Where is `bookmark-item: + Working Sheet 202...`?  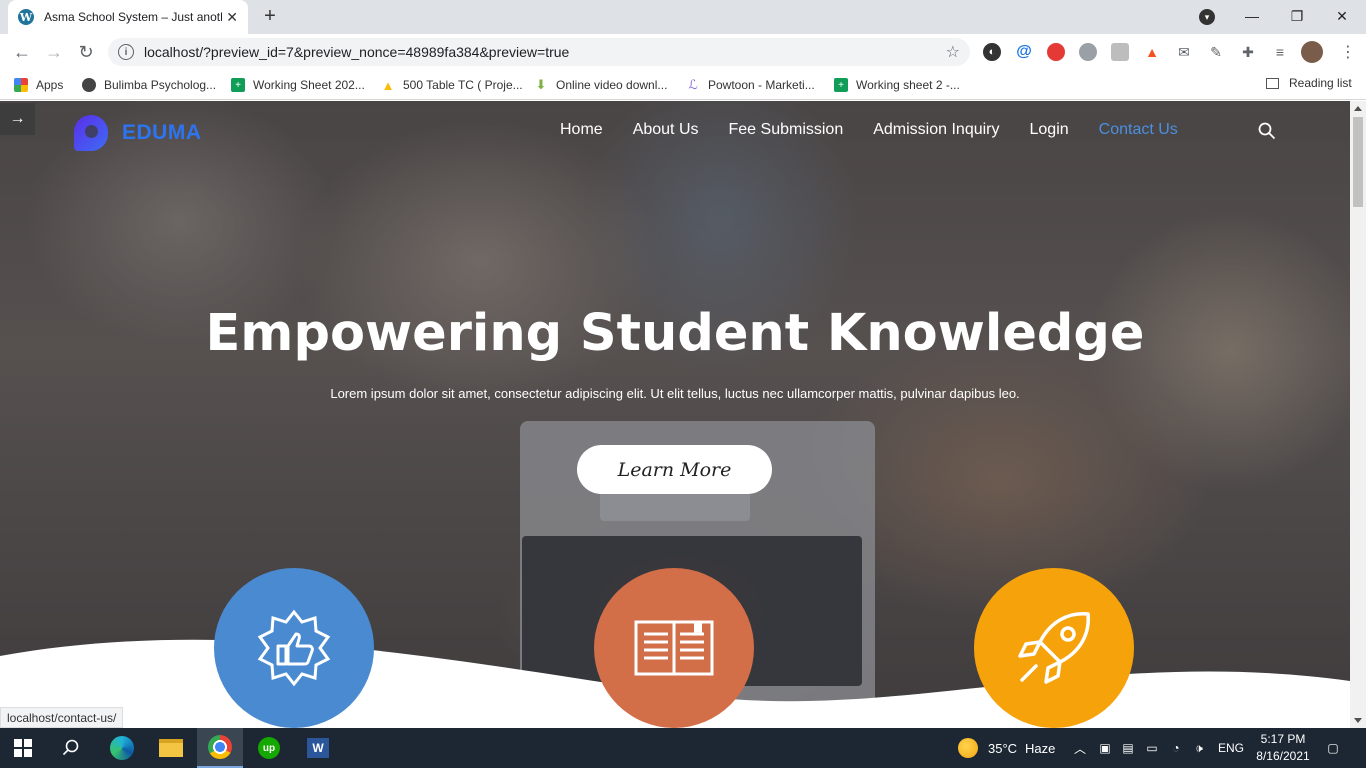
bookmark-item: + Working Sheet 202... is located at coordinates (298, 85).